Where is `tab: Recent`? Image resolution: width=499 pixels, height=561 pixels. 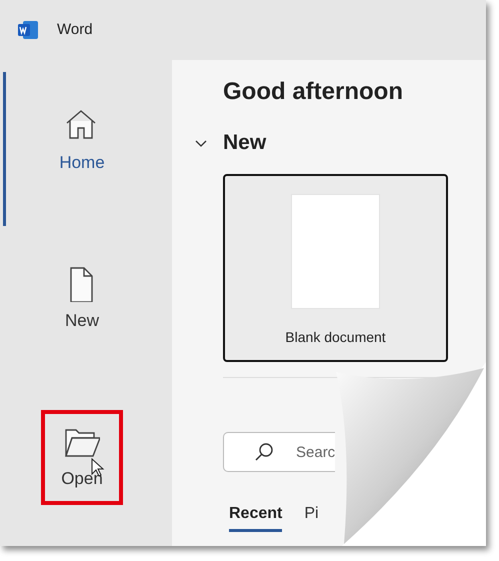
tab: Recent is located at coordinates (255, 517).